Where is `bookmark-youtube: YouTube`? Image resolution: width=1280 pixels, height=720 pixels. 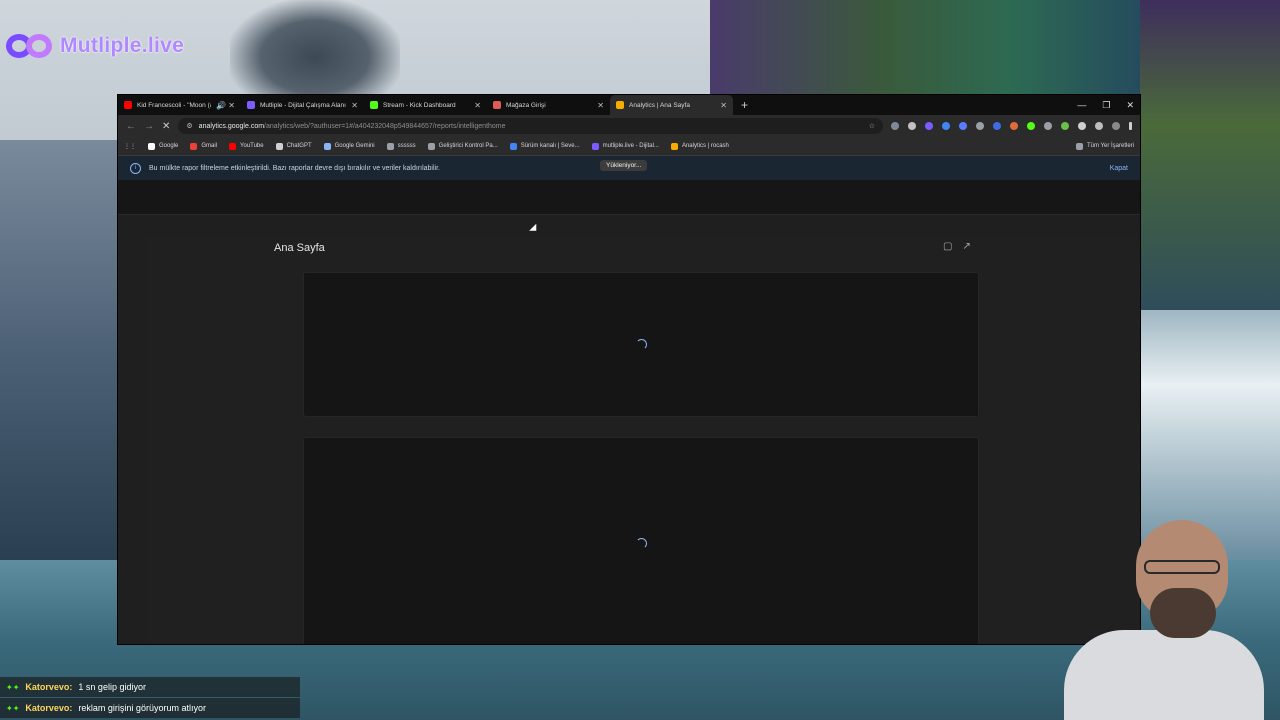 bookmark-youtube: YouTube is located at coordinates (246, 146).